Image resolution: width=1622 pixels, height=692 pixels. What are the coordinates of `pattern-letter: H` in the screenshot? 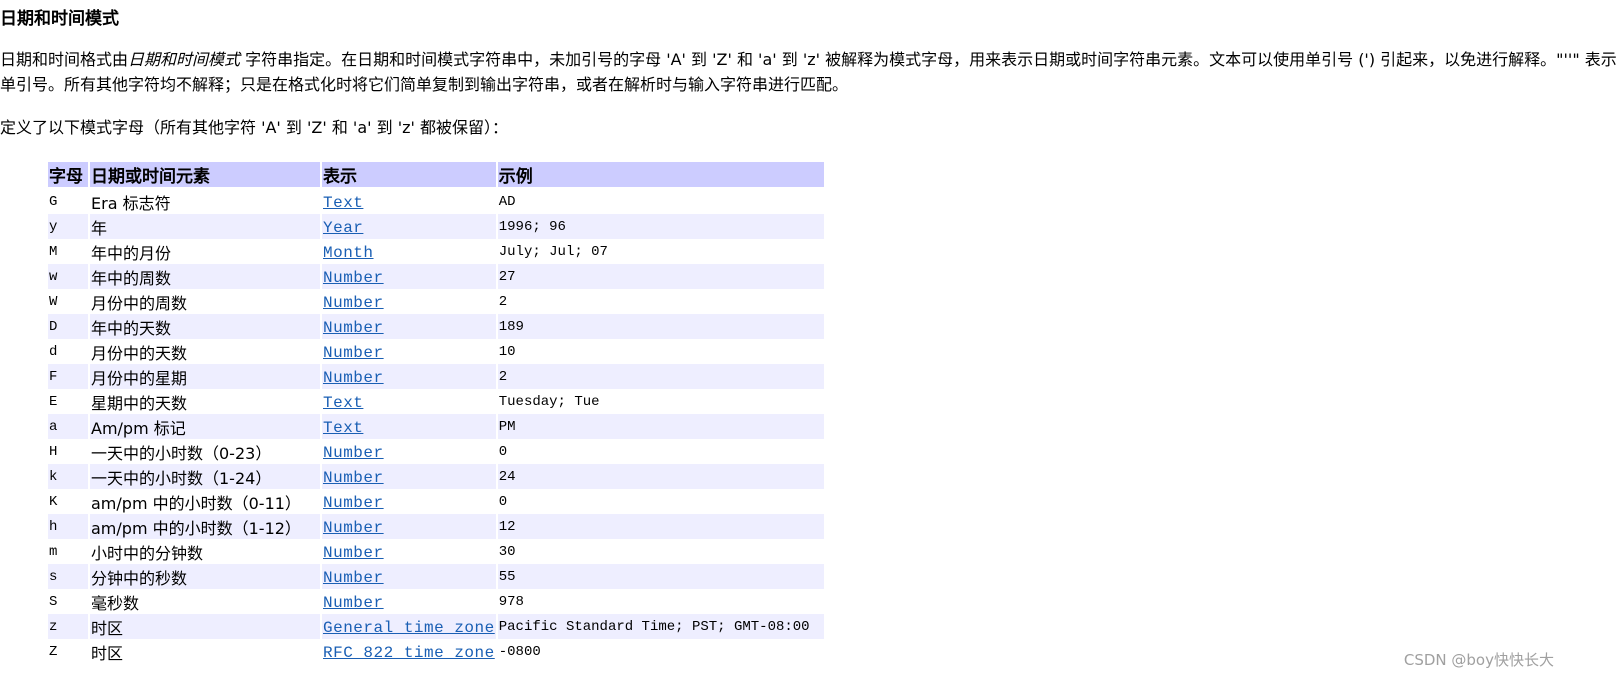 It's located at (53, 451).